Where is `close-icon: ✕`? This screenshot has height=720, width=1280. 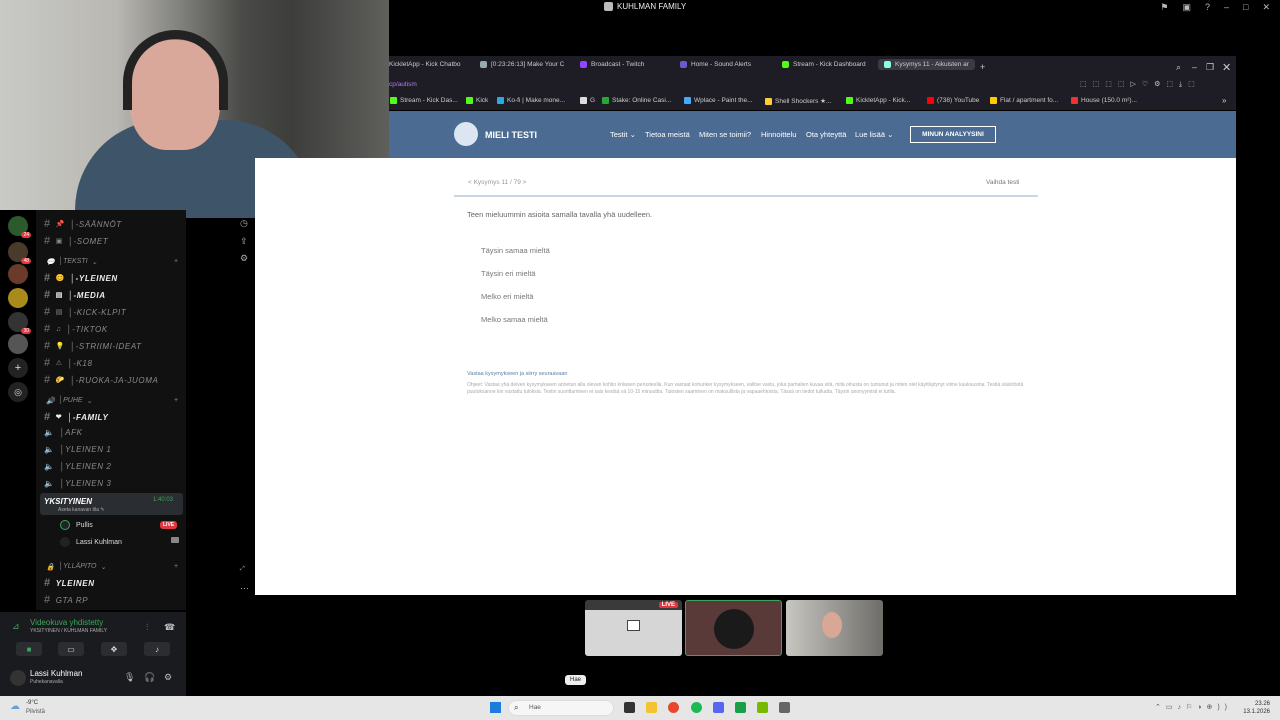 close-icon: ✕ is located at coordinates (1226, 67).